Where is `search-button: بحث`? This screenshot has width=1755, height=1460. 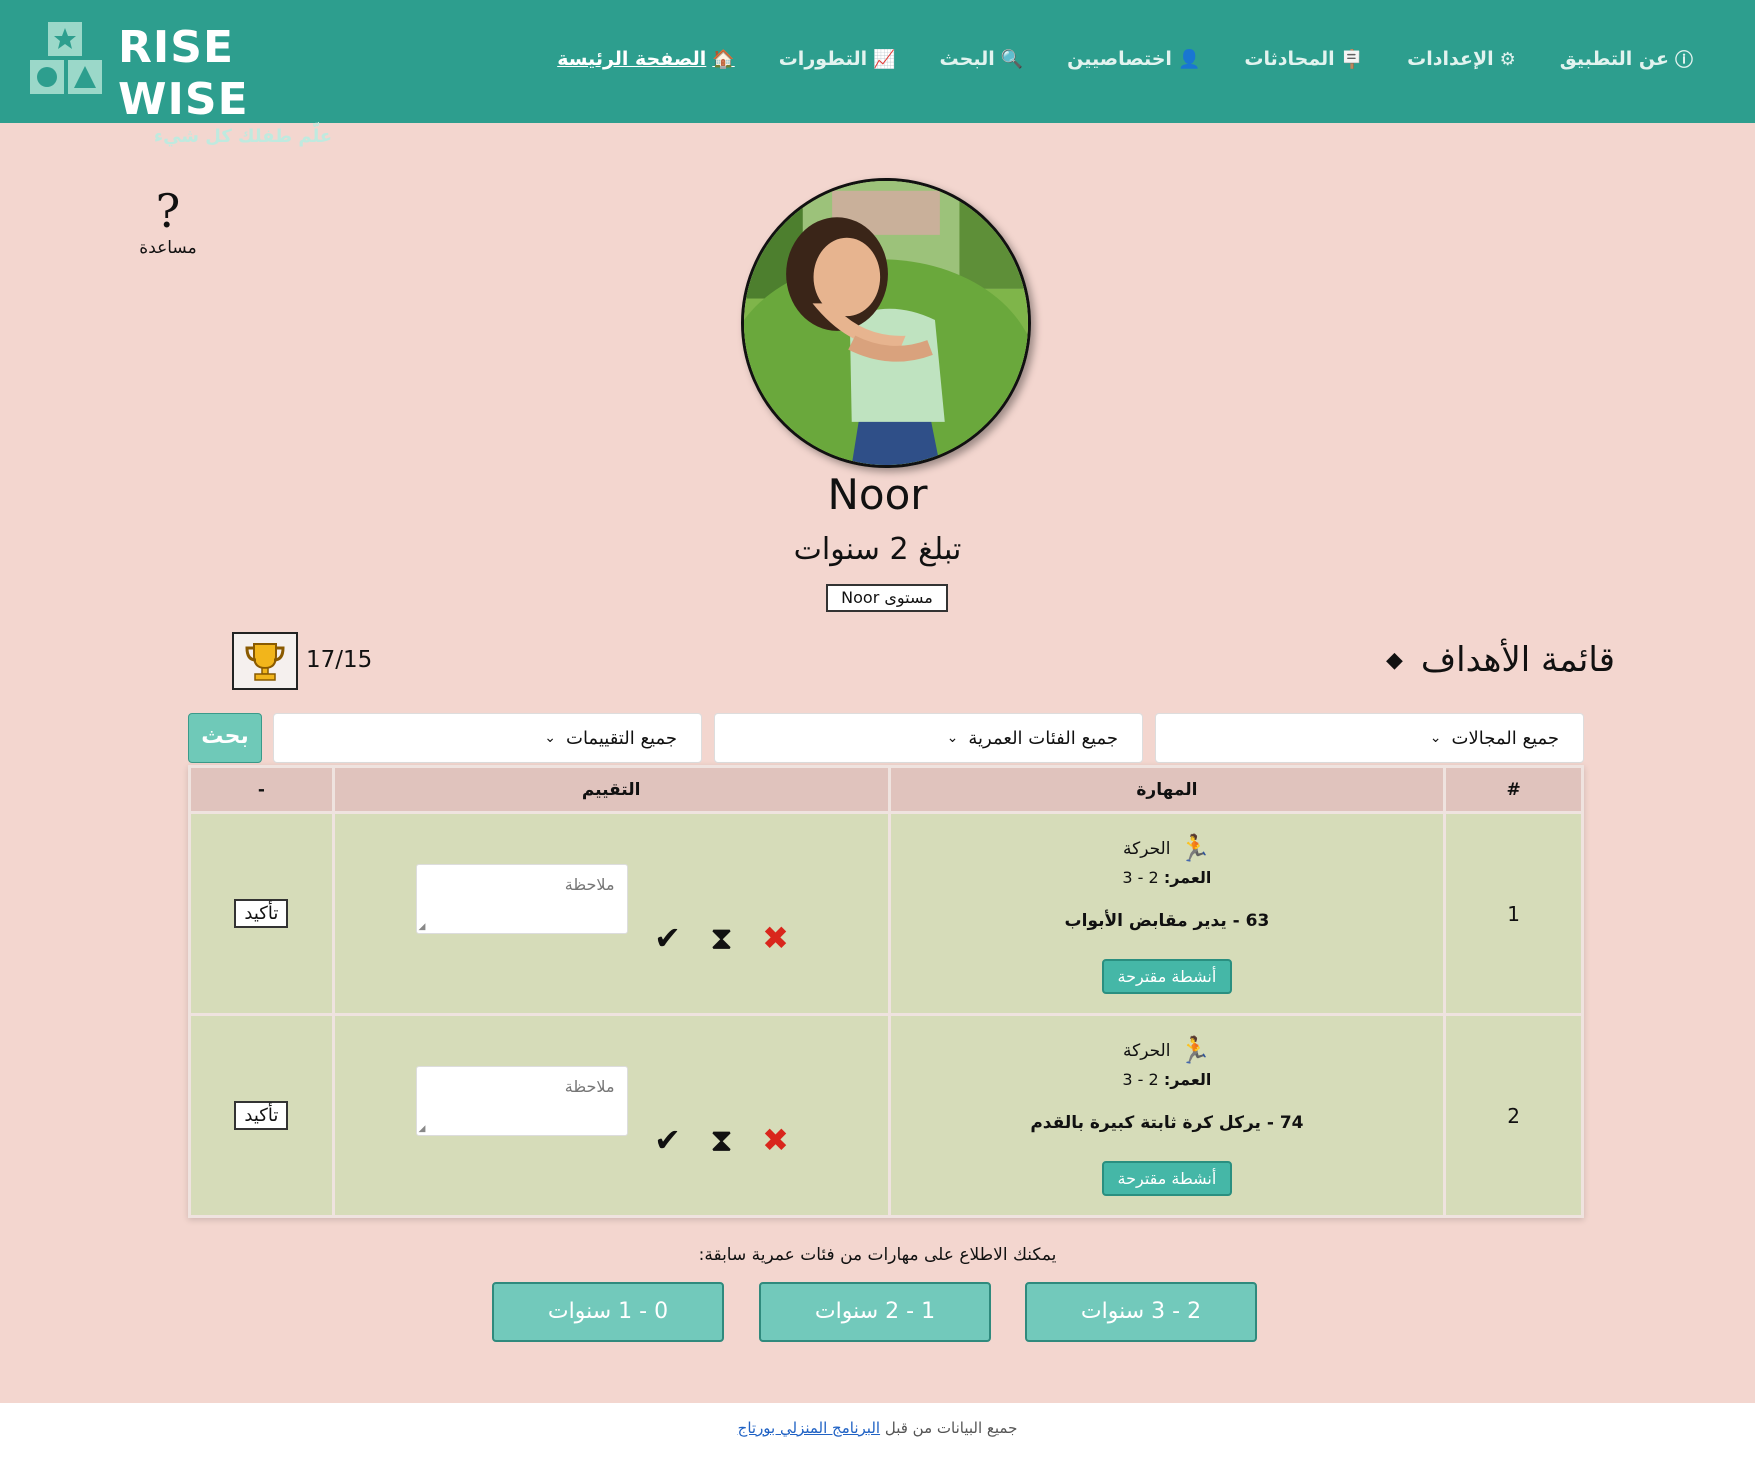 search-button: بحث is located at coordinates (225, 738).